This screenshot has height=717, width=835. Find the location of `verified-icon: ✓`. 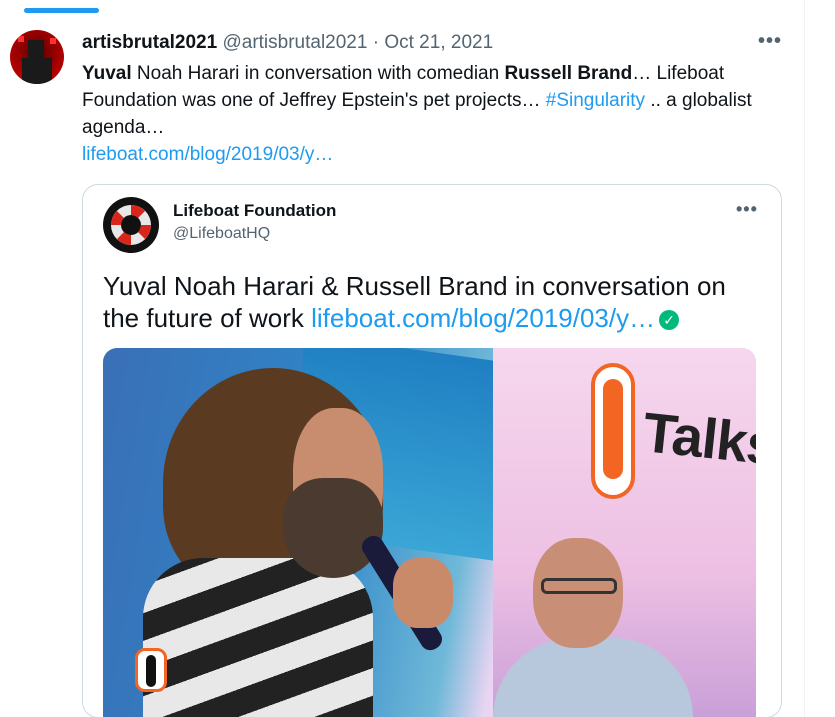

verified-icon: ✓ is located at coordinates (669, 320).